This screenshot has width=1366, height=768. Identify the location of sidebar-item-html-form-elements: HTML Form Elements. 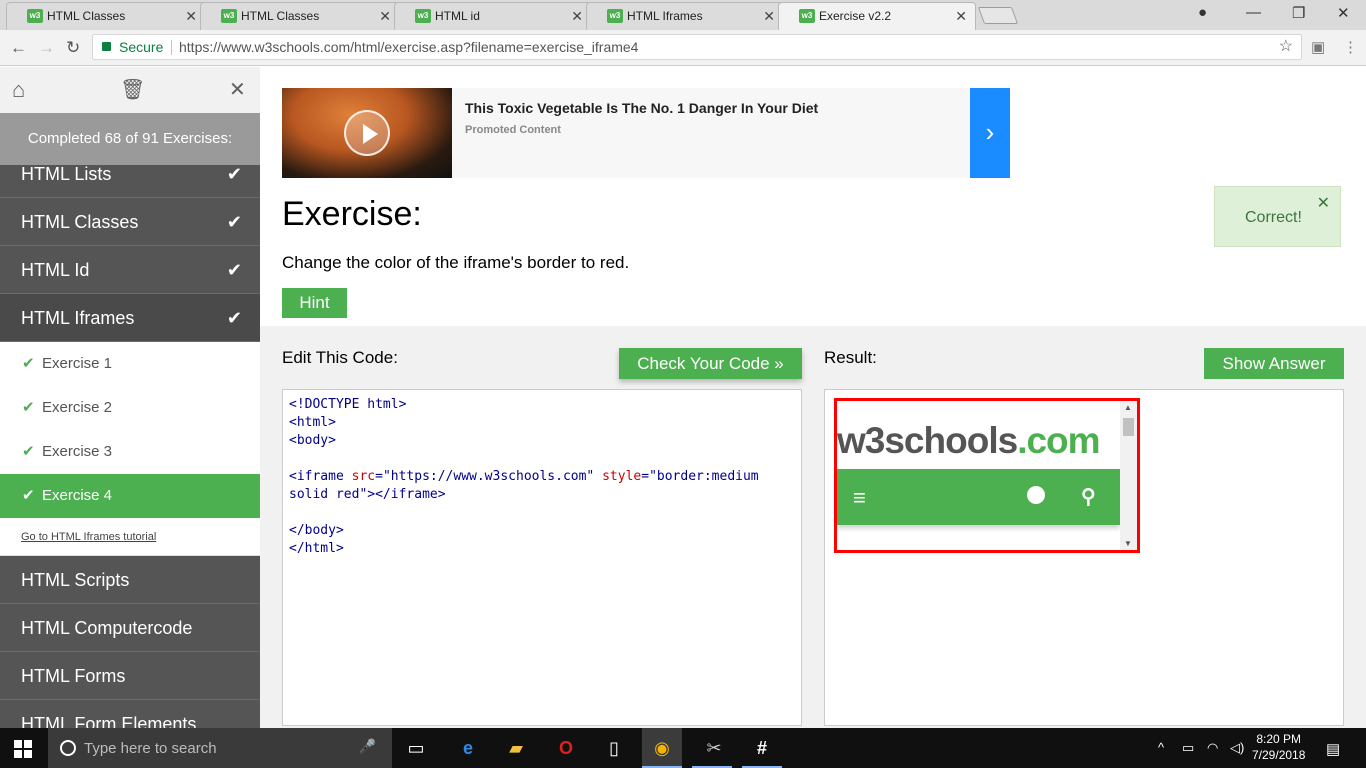
(130, 714).